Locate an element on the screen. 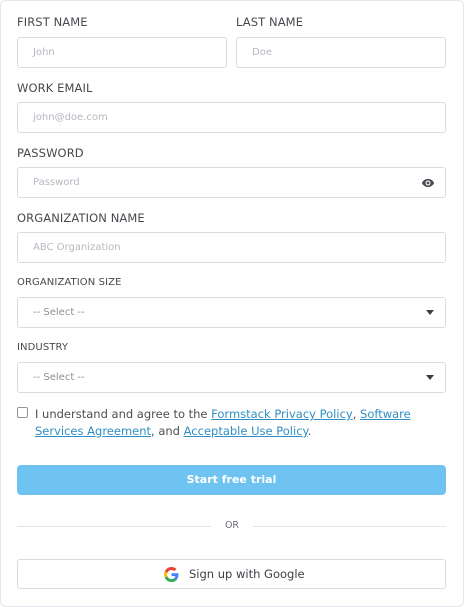 This screenshot has height=607, width=464. organization-size-select: -- Select -- is located at coordinates (231, 312).